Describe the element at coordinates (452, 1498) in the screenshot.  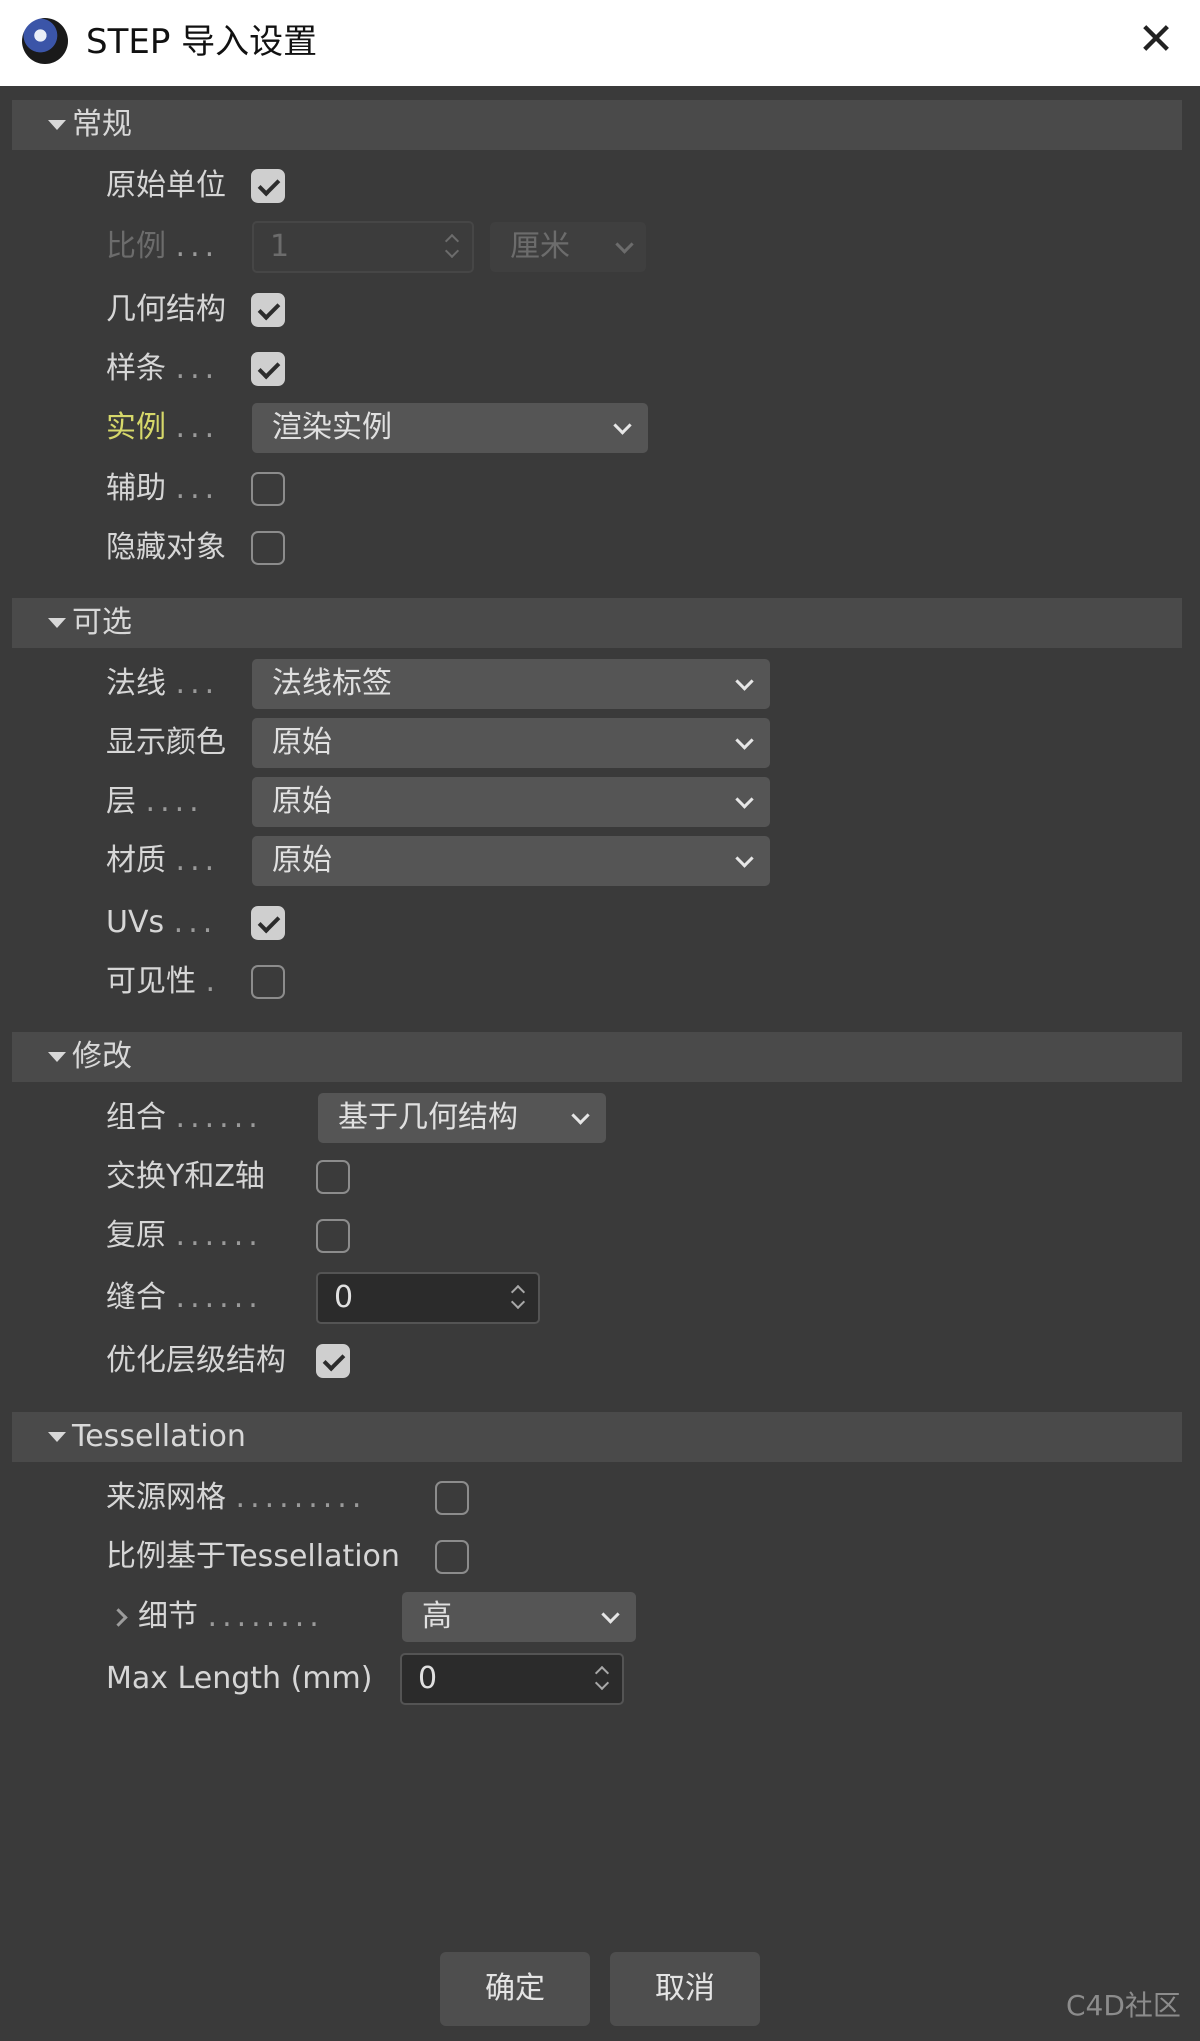
I see `source-mesh-checkbox` at that location.